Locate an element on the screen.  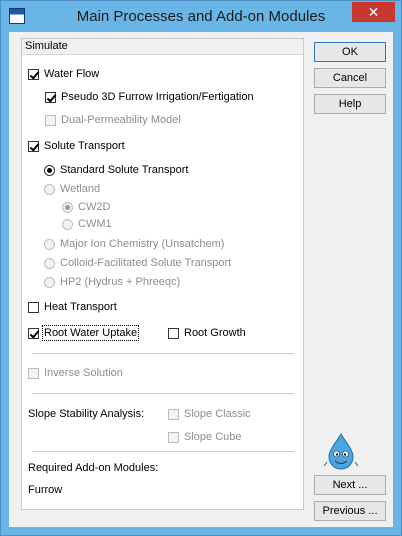
pseudo-3d-checkbox is located at coordinates (50, 97).